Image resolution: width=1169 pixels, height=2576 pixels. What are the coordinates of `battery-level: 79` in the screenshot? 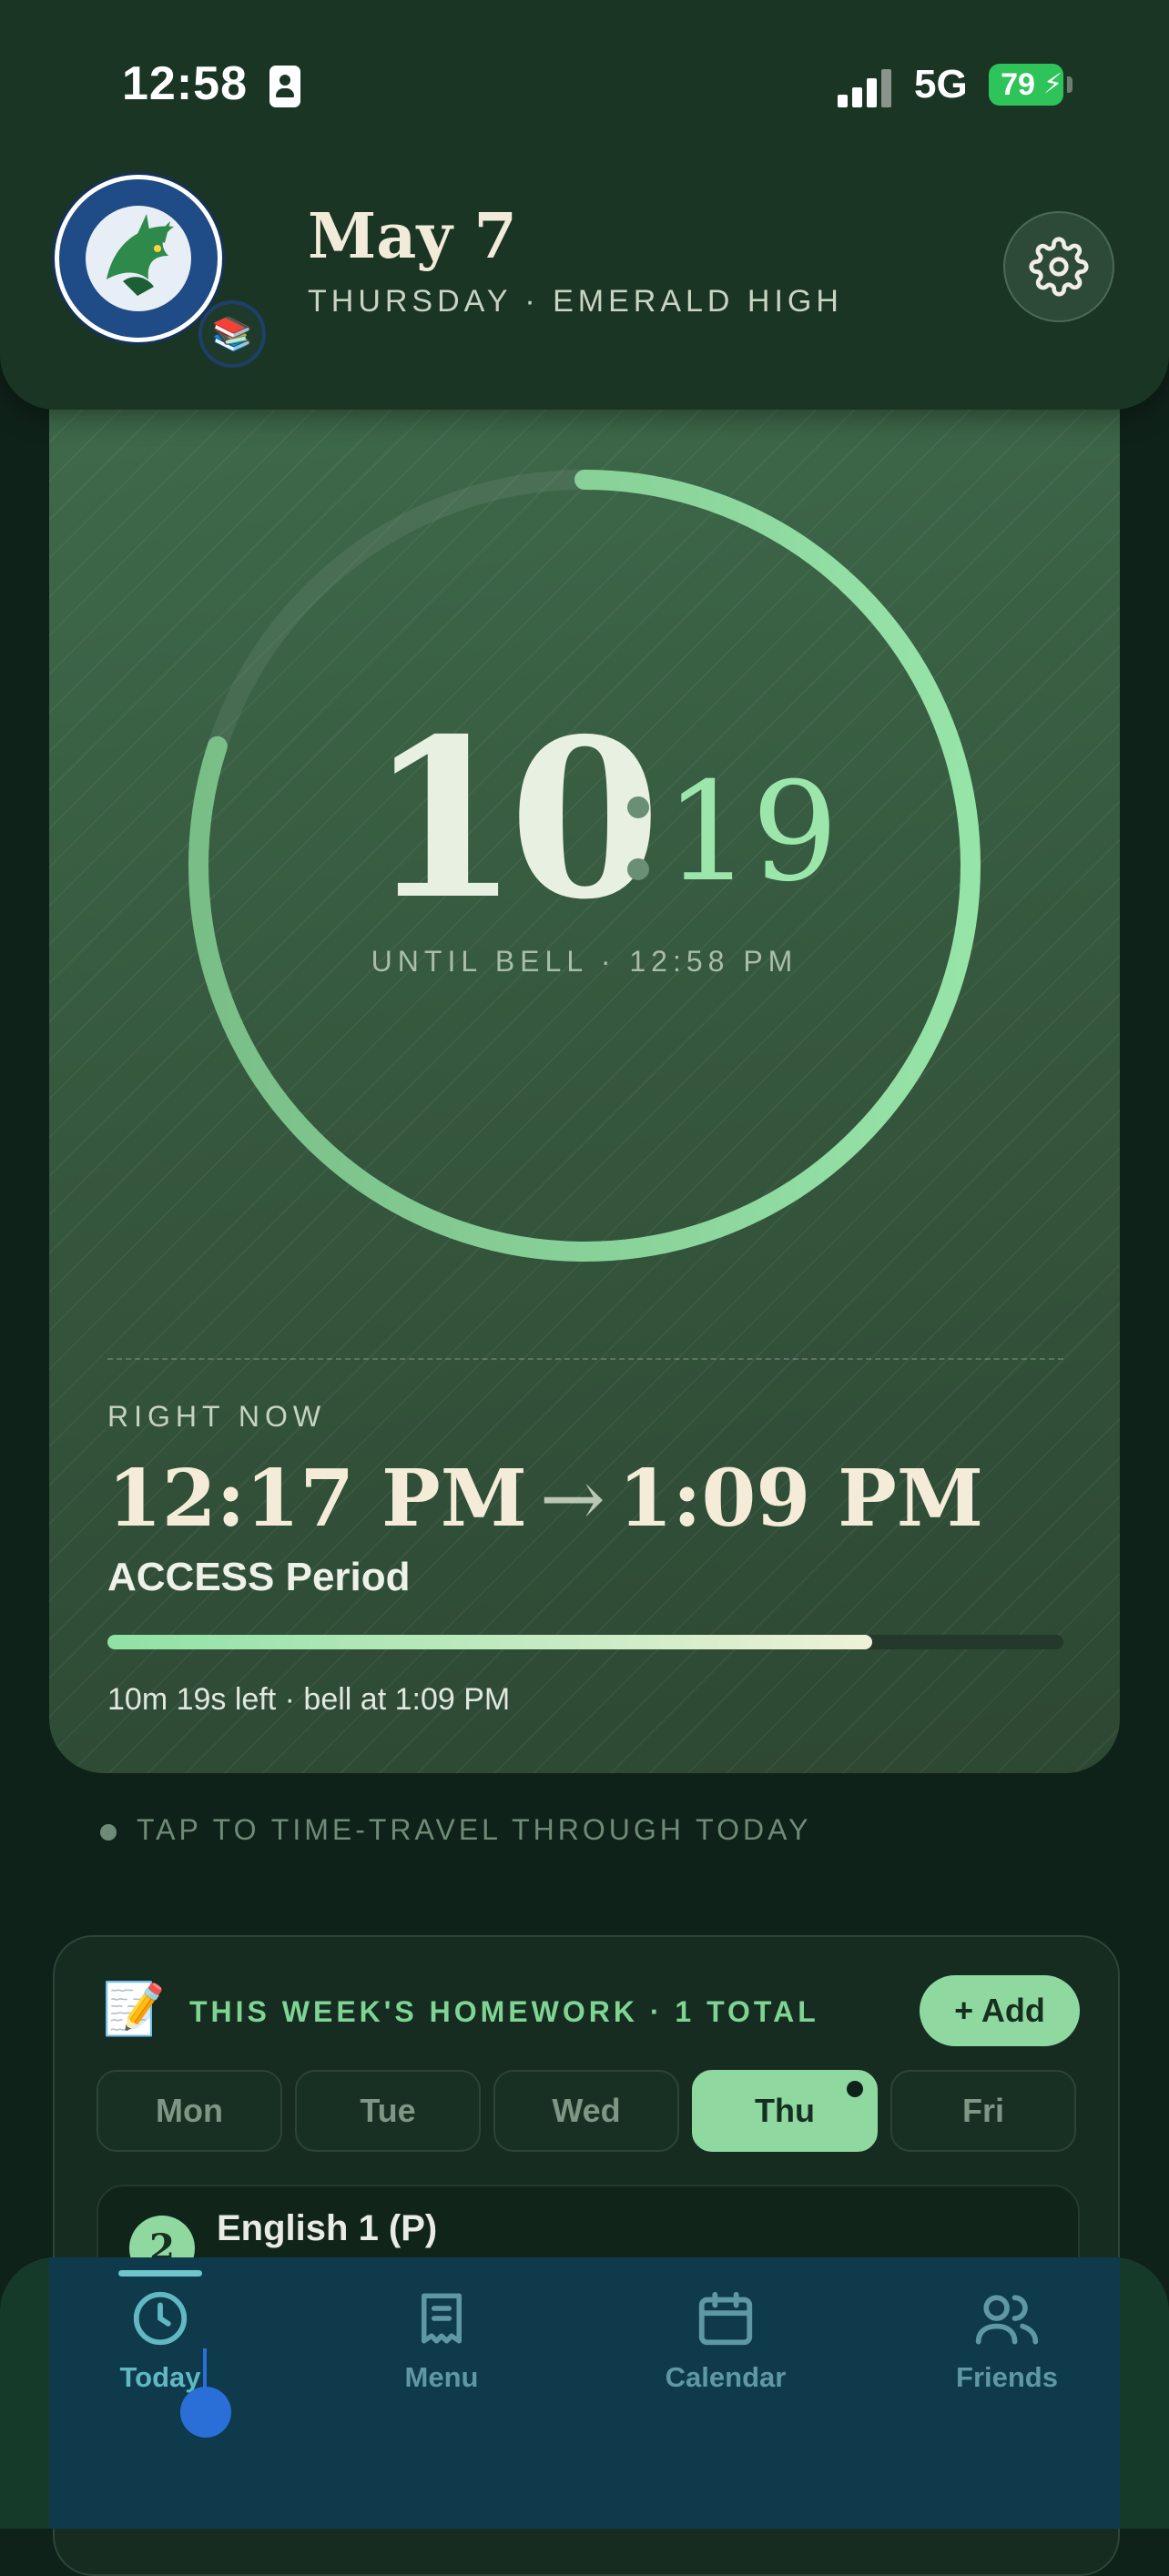 It's located at (1018, 84).